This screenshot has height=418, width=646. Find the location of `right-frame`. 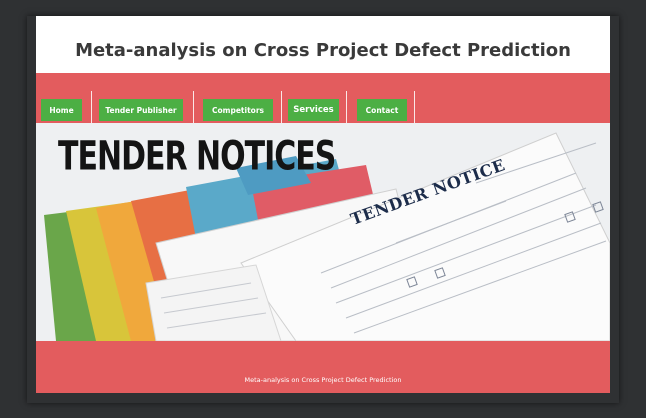

right-frame is located at coordinates (614, 209).